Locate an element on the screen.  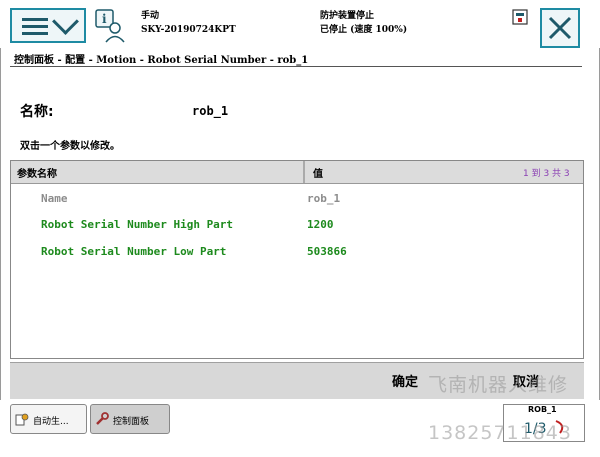
instance-name-label: 名称: is located at coordinates (37, 112).